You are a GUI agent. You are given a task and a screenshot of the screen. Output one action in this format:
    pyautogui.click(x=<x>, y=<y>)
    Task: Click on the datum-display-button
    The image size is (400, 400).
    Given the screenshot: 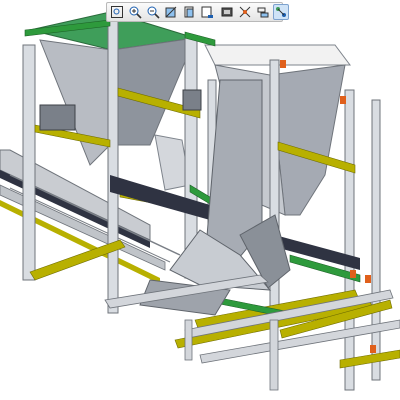 What is the action you would take?
    pyautogui.click(x=245, y=12)
    